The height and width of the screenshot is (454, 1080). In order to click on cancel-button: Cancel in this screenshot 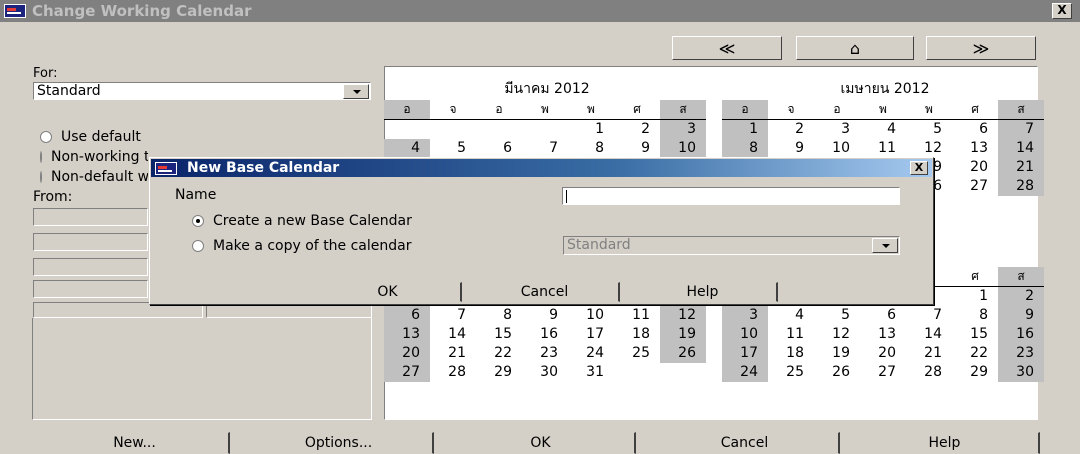, I will do `click(745, 443)`.